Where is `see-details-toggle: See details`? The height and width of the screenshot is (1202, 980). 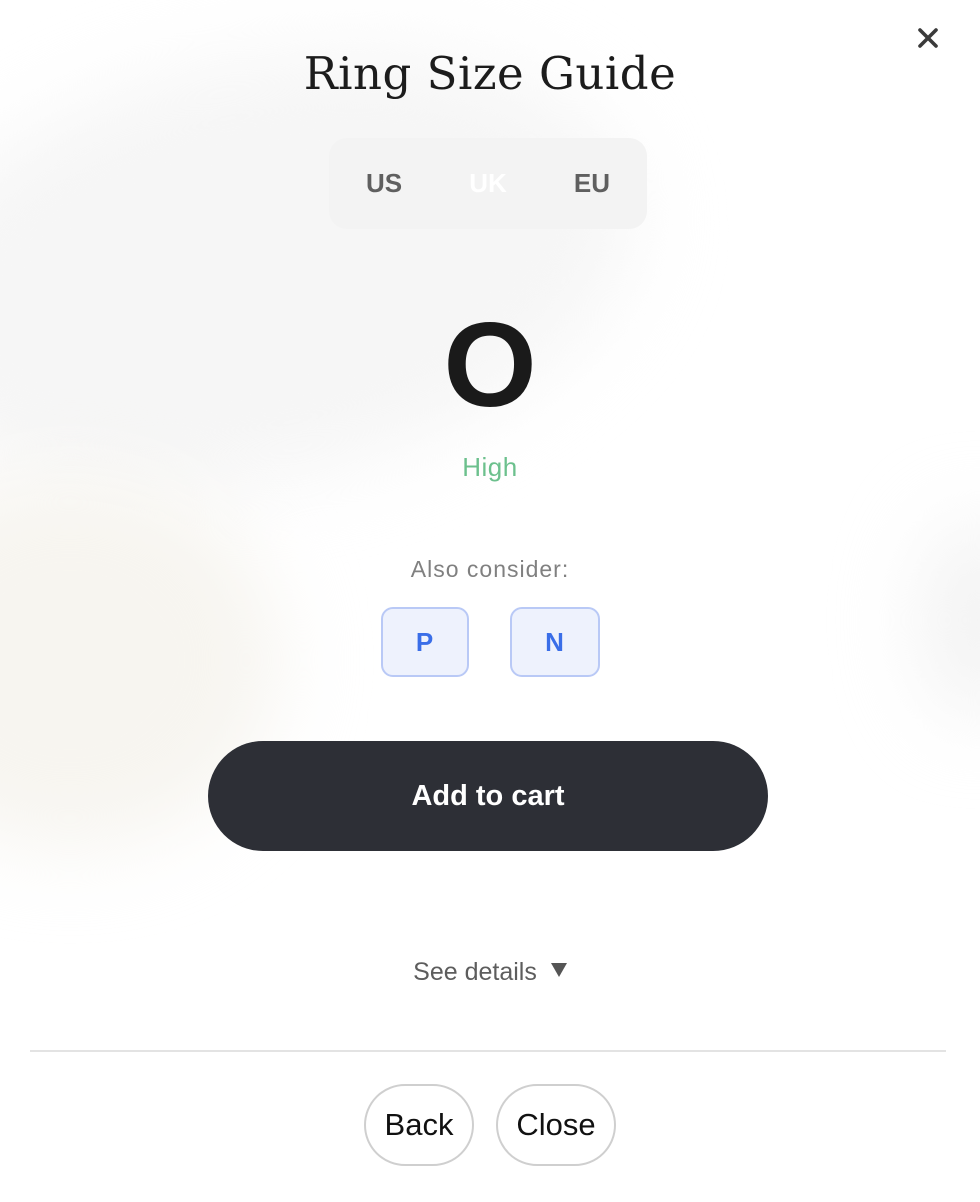 see-details-toggle: See details is located at coordinates (490, 972).